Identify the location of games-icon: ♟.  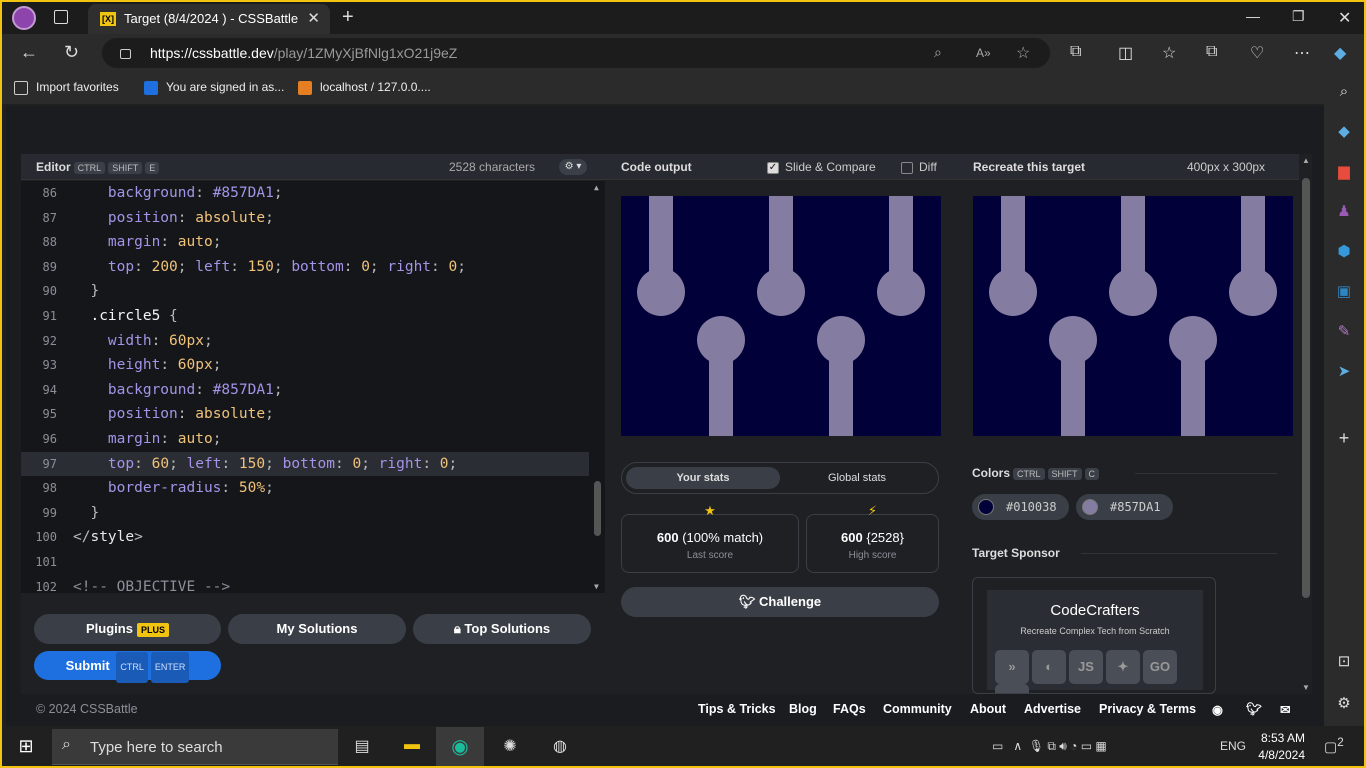
(1344, 212).